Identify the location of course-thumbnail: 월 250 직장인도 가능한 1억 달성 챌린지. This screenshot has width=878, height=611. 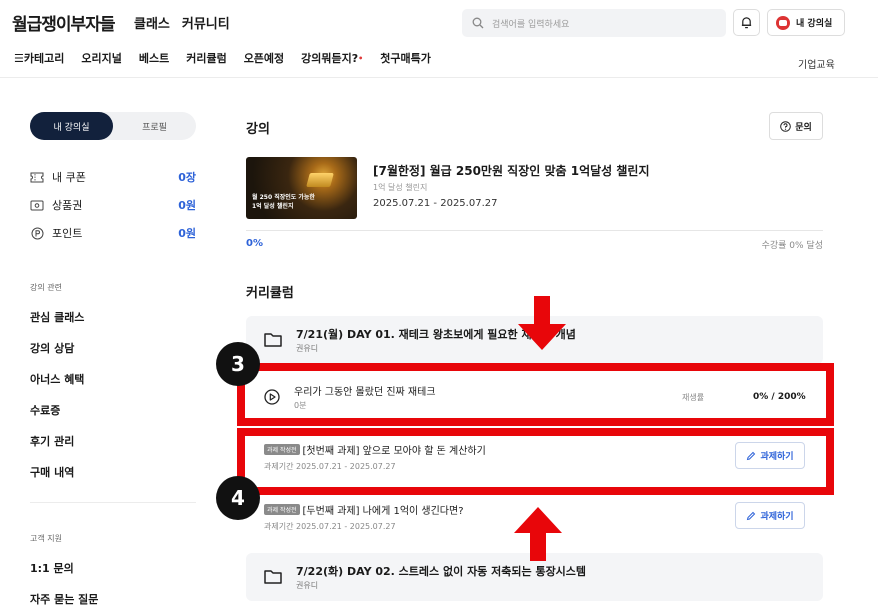
(301, 188).